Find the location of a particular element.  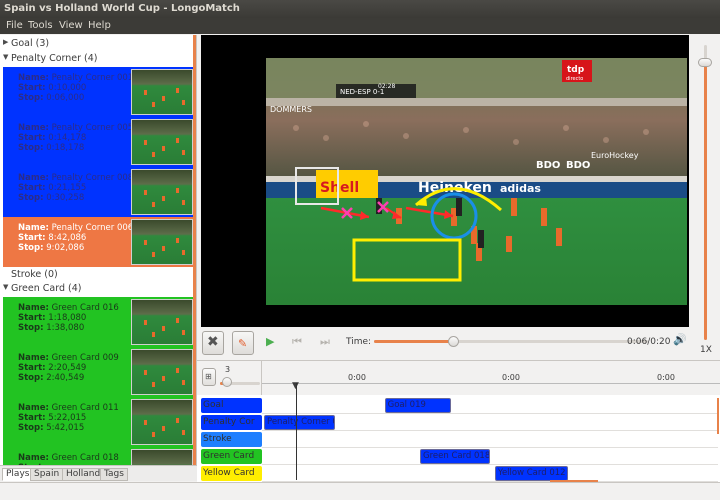

time-label: Time: is located at coordinates (359, 342).